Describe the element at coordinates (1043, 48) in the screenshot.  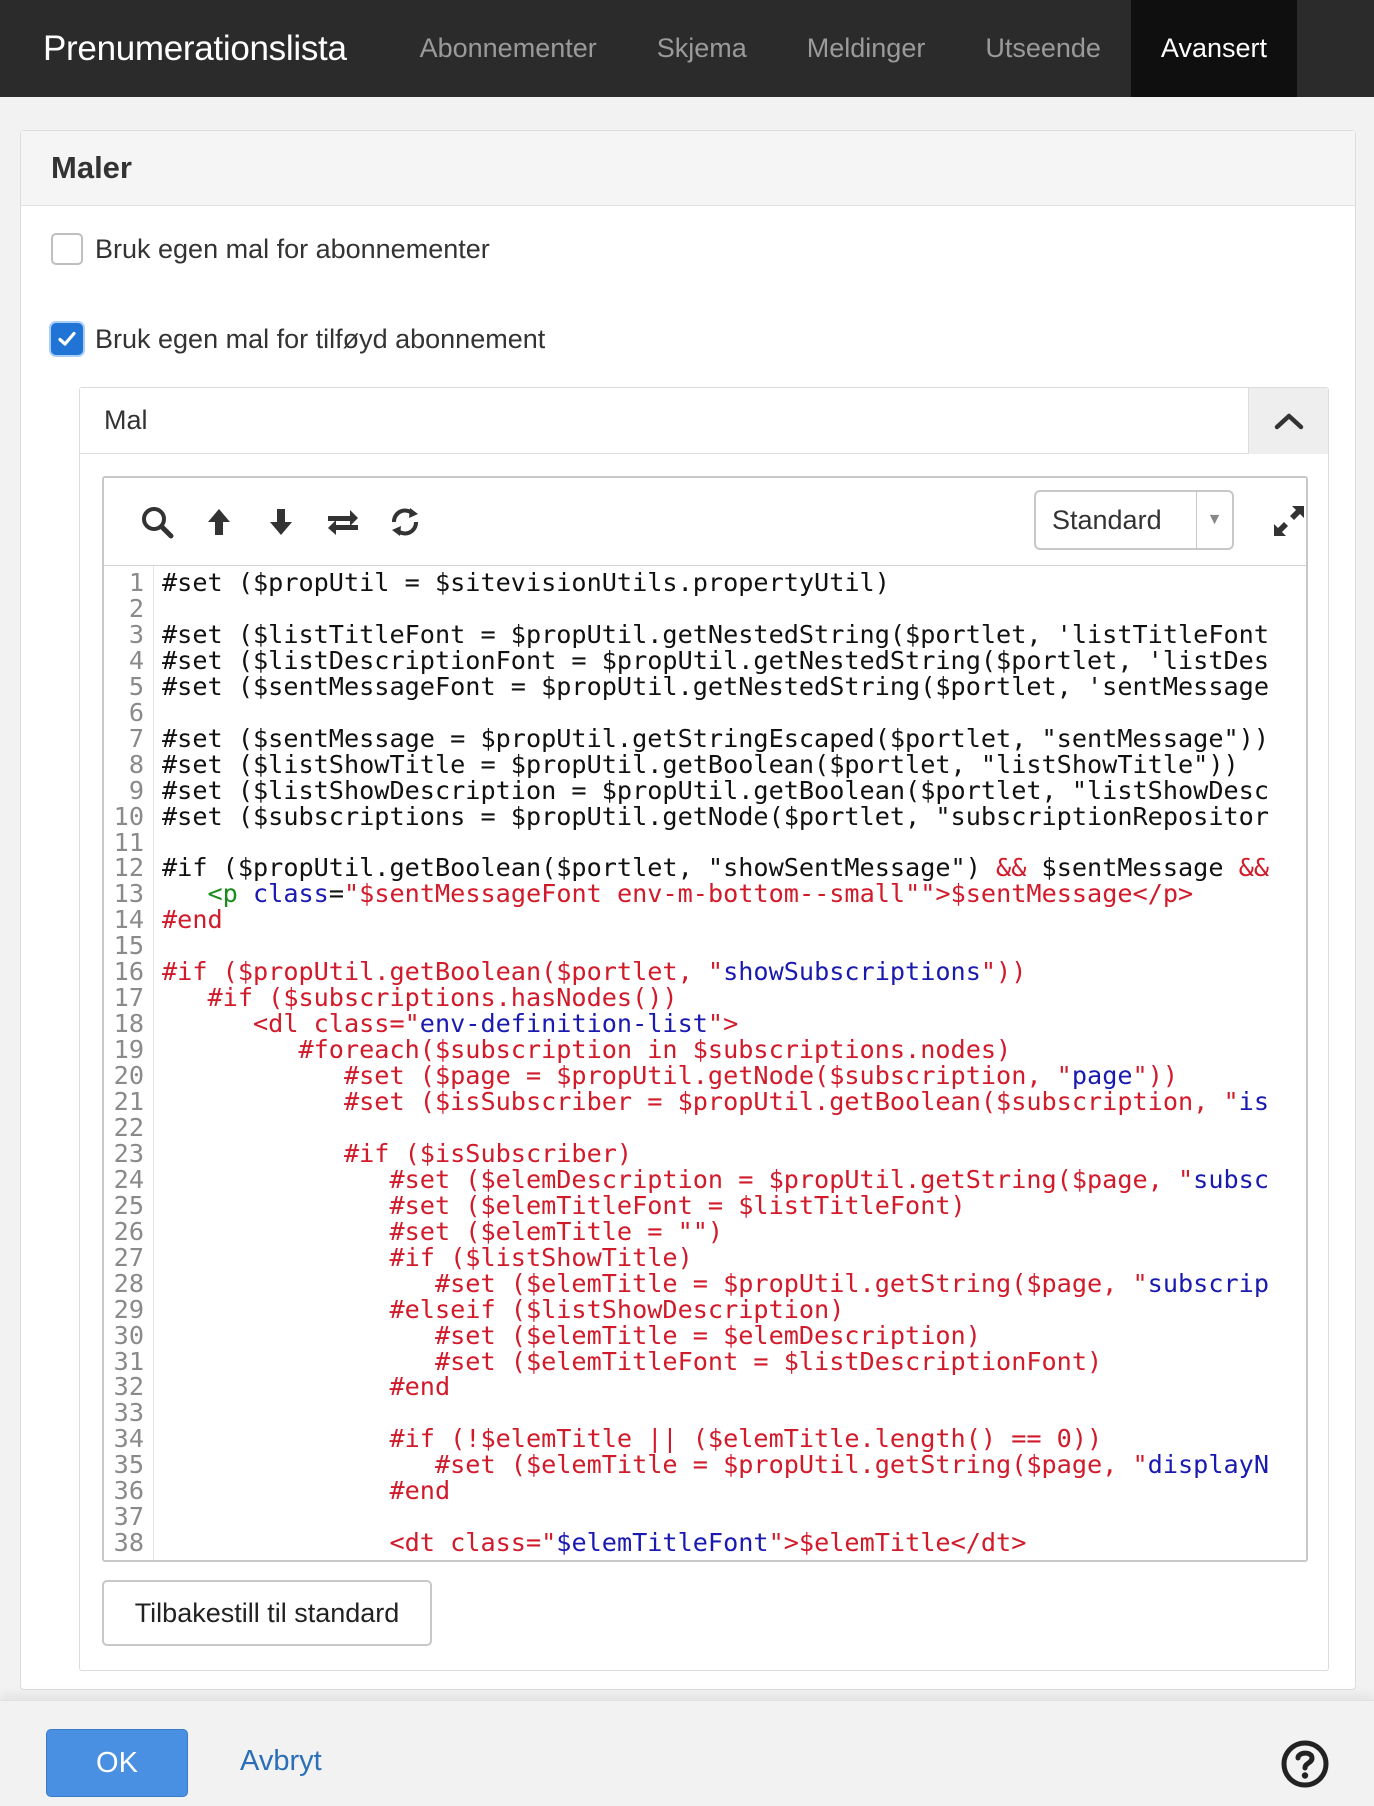
I see `tab-utseende: Utseende` at that location.